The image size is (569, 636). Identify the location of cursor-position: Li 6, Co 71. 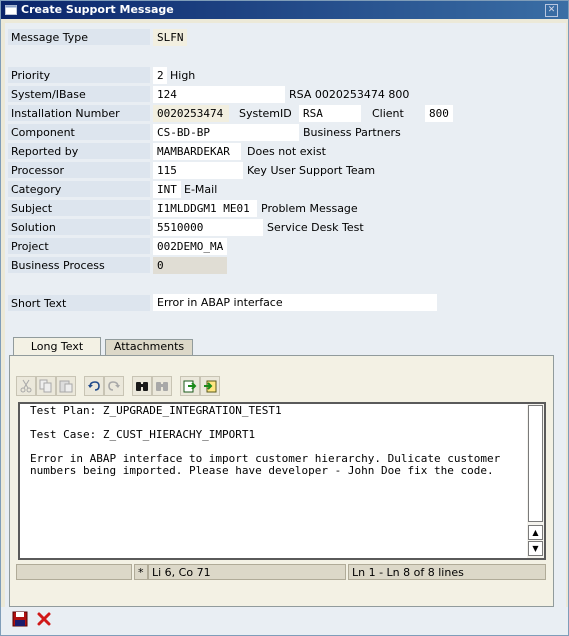
(247, 572).